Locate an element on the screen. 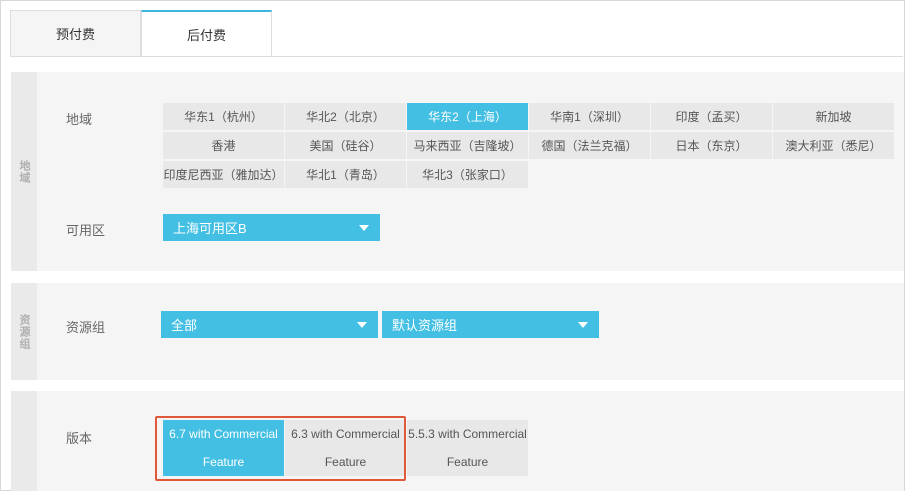 Image resolution: width=905 pixels, height=491 pixels. region-section-side: 地域 is located at coordinates (24, 171).